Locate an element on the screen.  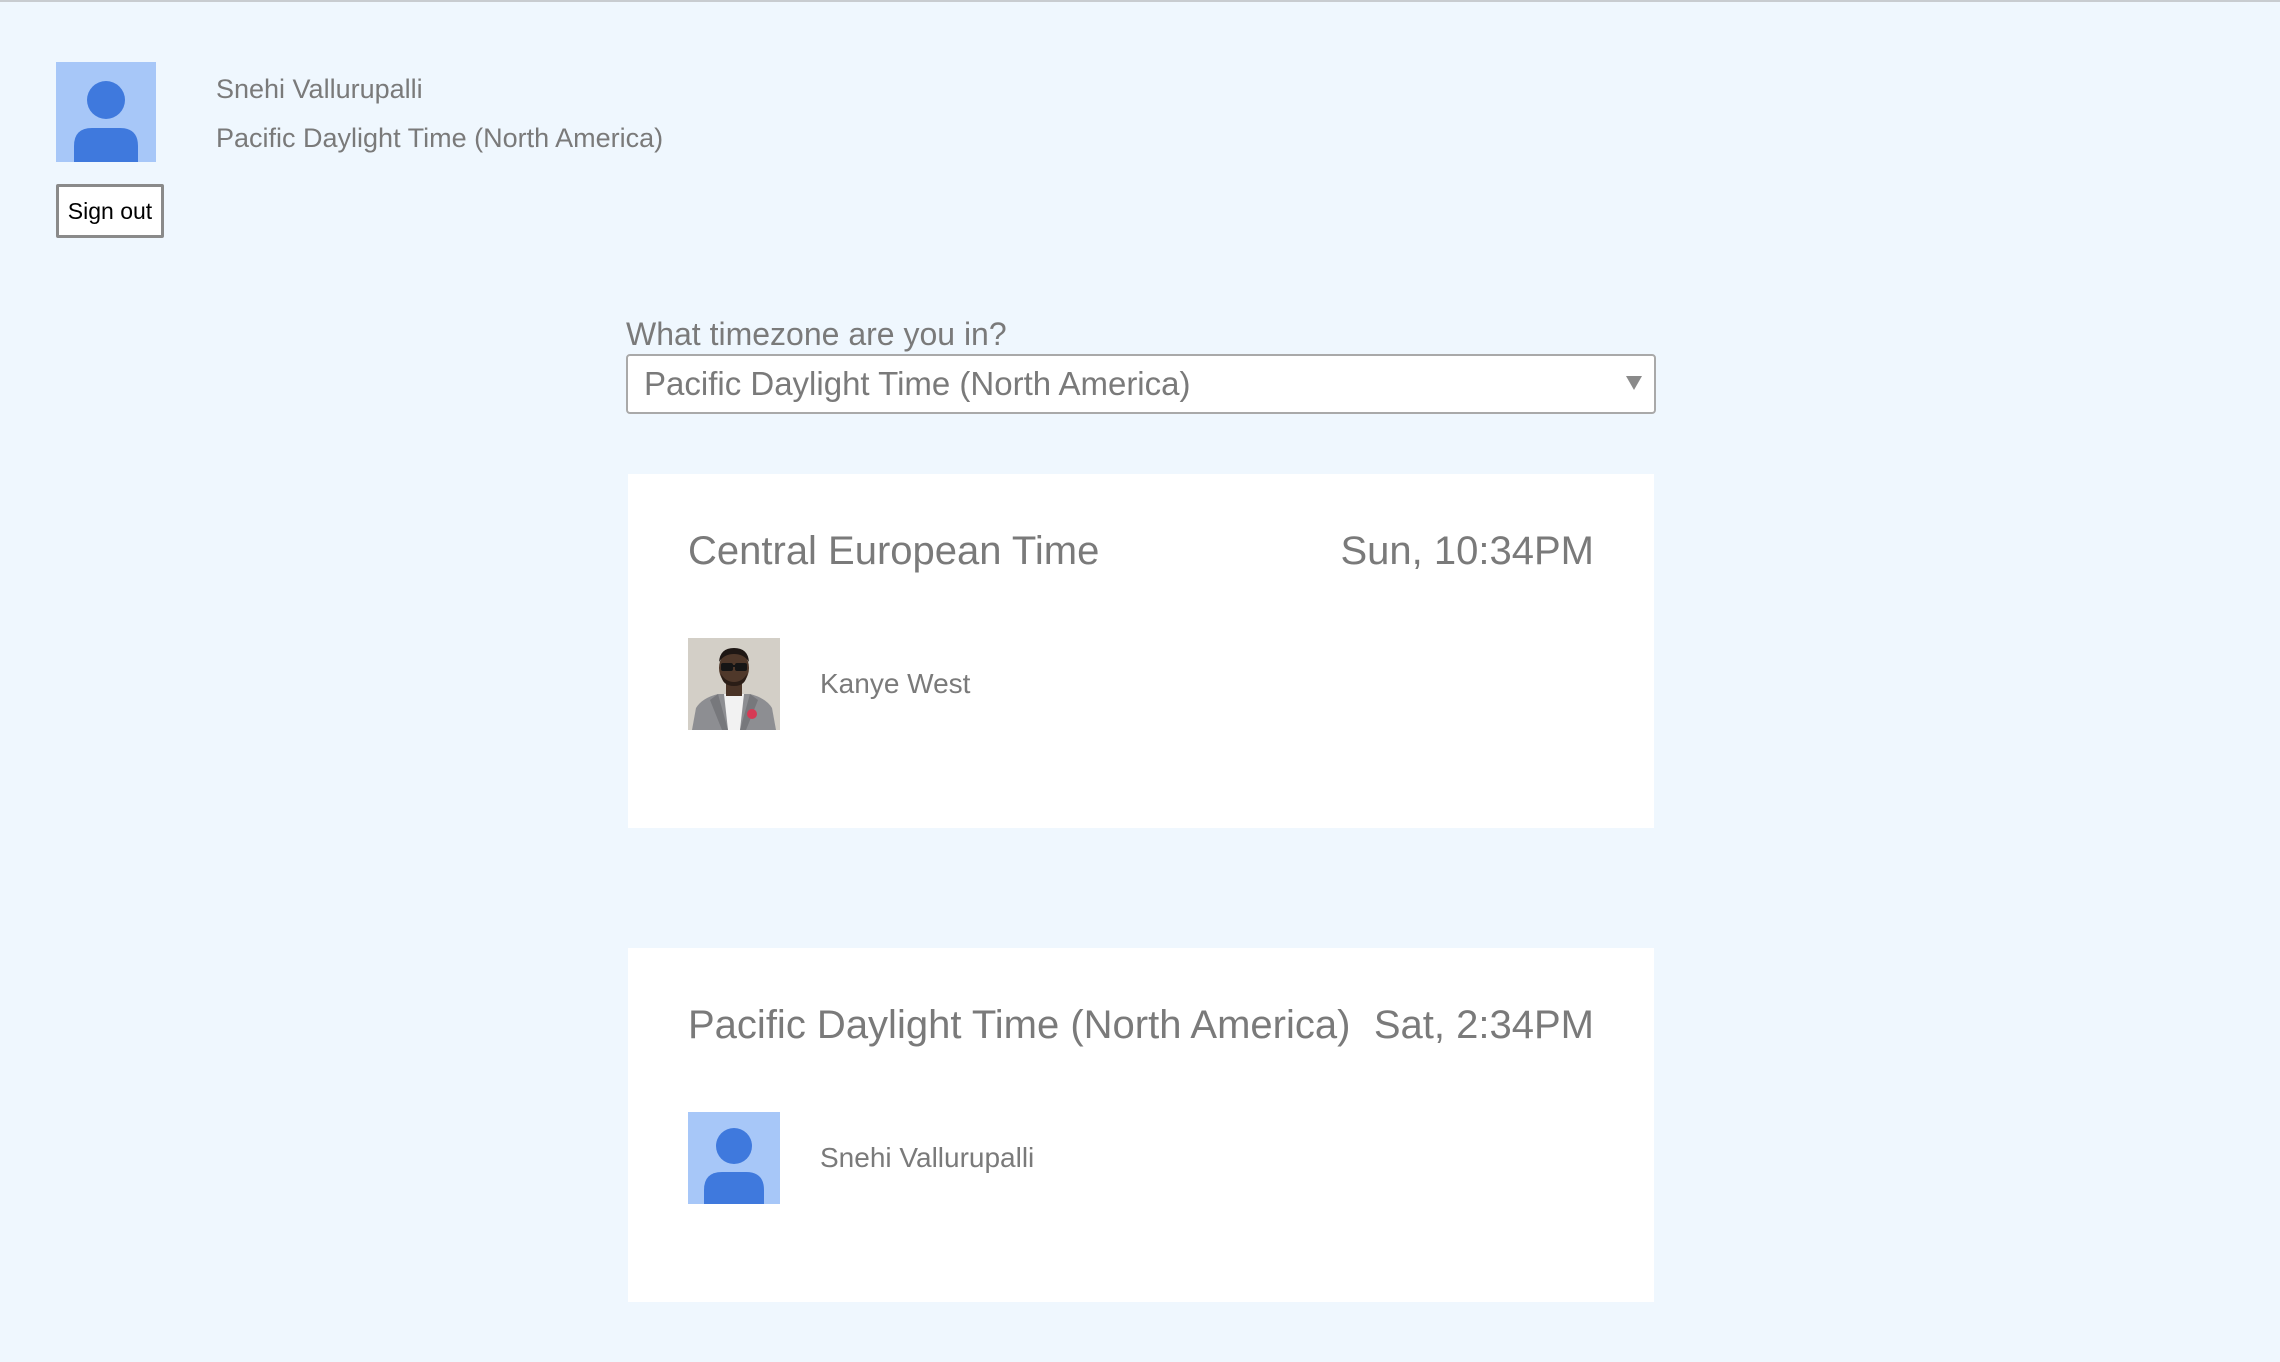
user-avatar-icon is located at coordinates (106, 112).